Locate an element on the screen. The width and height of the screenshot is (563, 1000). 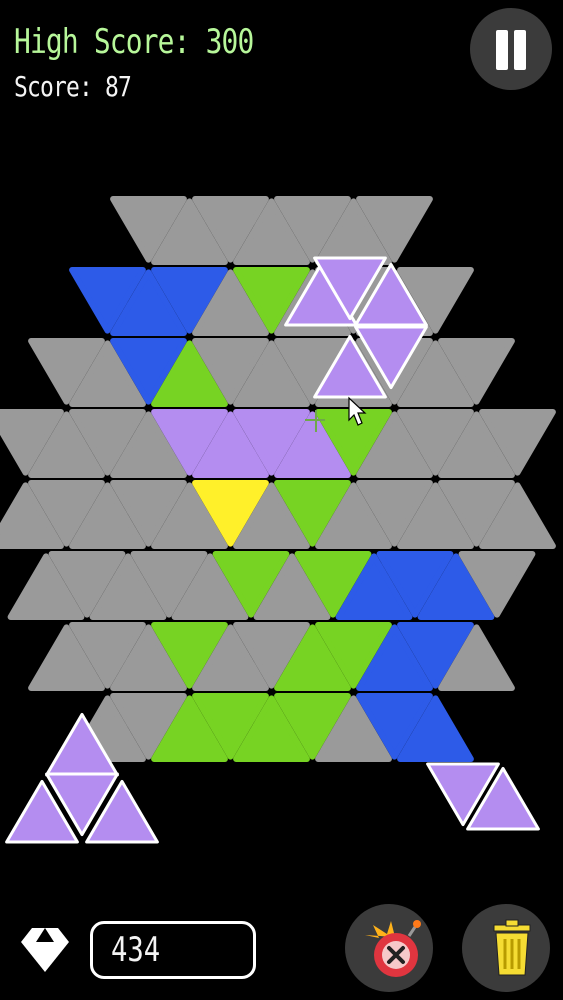
bomb-button is located at coordinates (389, 948).